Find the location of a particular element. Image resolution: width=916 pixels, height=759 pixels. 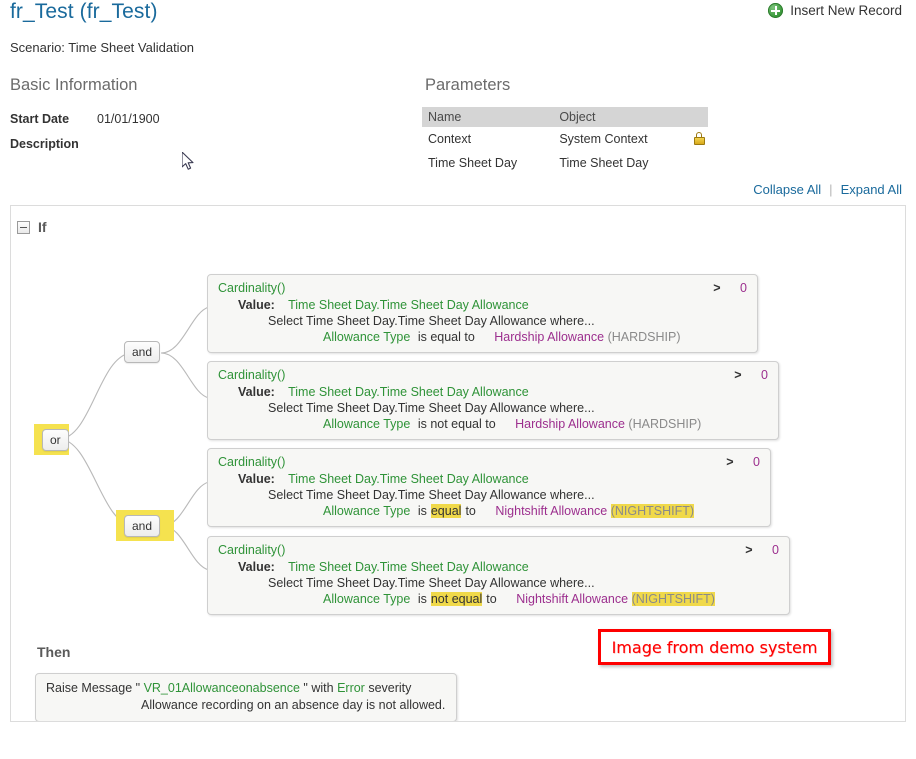

collapse-all-link: Collapse All is located at coordinates (787, 189).